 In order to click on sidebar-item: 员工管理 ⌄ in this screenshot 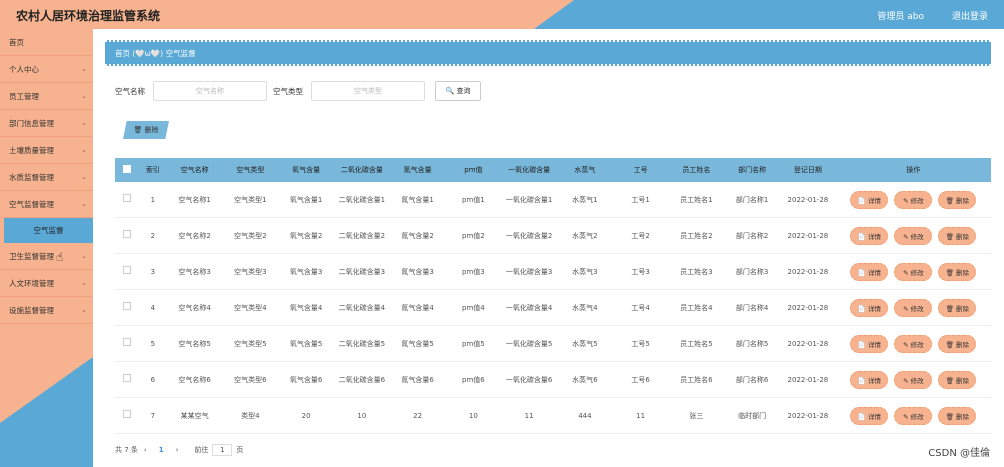, I will do `click(46, 96)`.